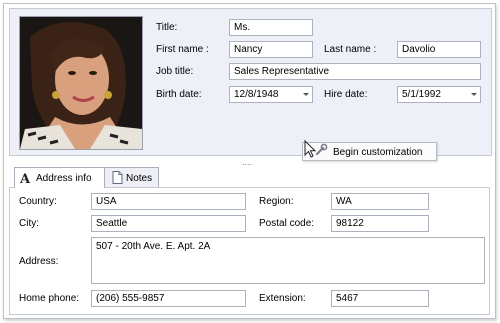 The width and height of the screenshot is (500, 323). What do you see at coordinates (288, 260) in the screenshot?
I see `address-textarea: 507 - 20th Ave. E. Apt. 2A` at bounding box center [288, 260].